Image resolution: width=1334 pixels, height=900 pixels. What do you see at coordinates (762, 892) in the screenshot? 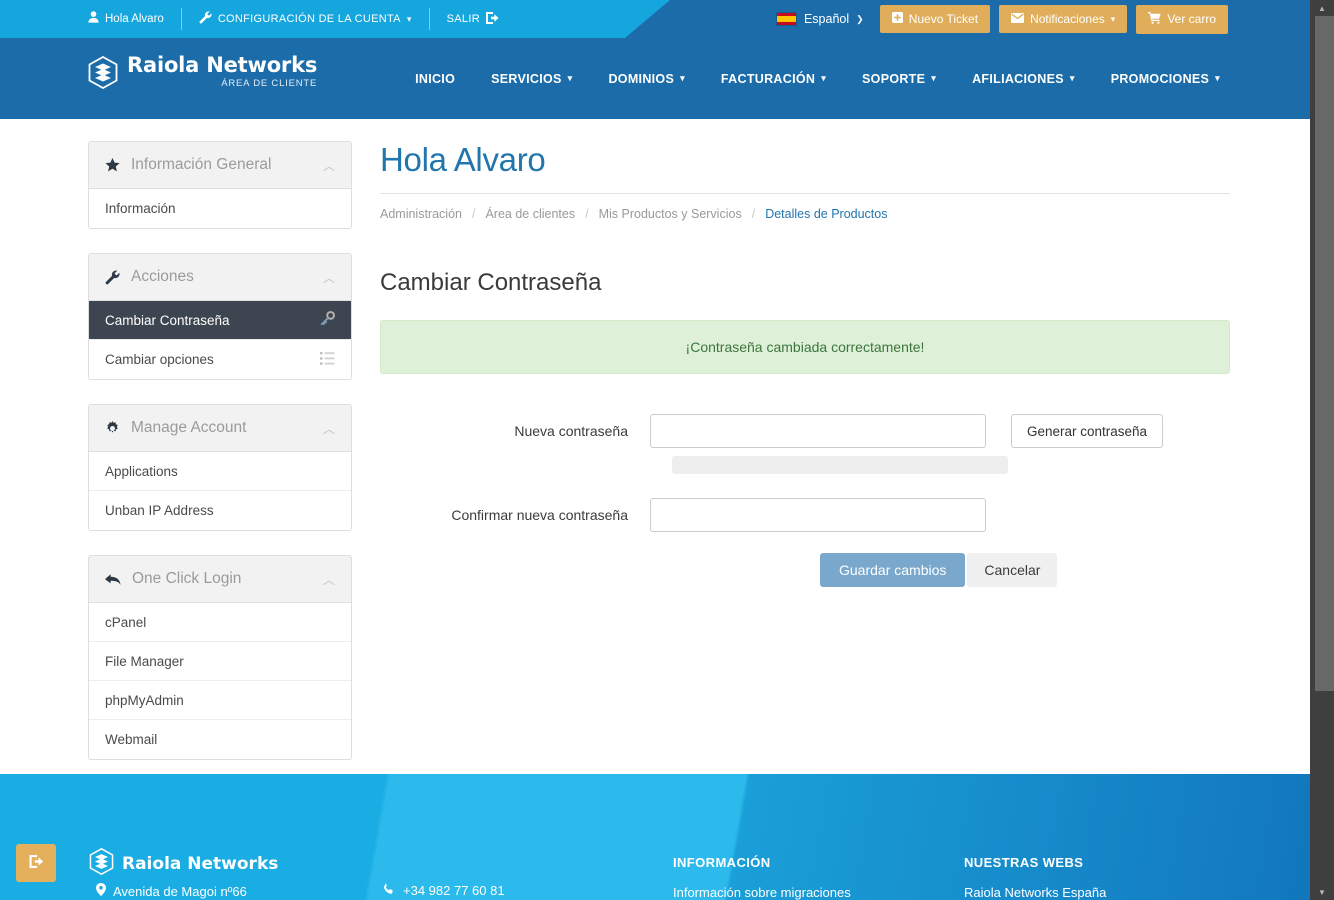
I see `footer-link-informacion-migraciones: Información sobre migraciones` at bounding box center [762, 892].